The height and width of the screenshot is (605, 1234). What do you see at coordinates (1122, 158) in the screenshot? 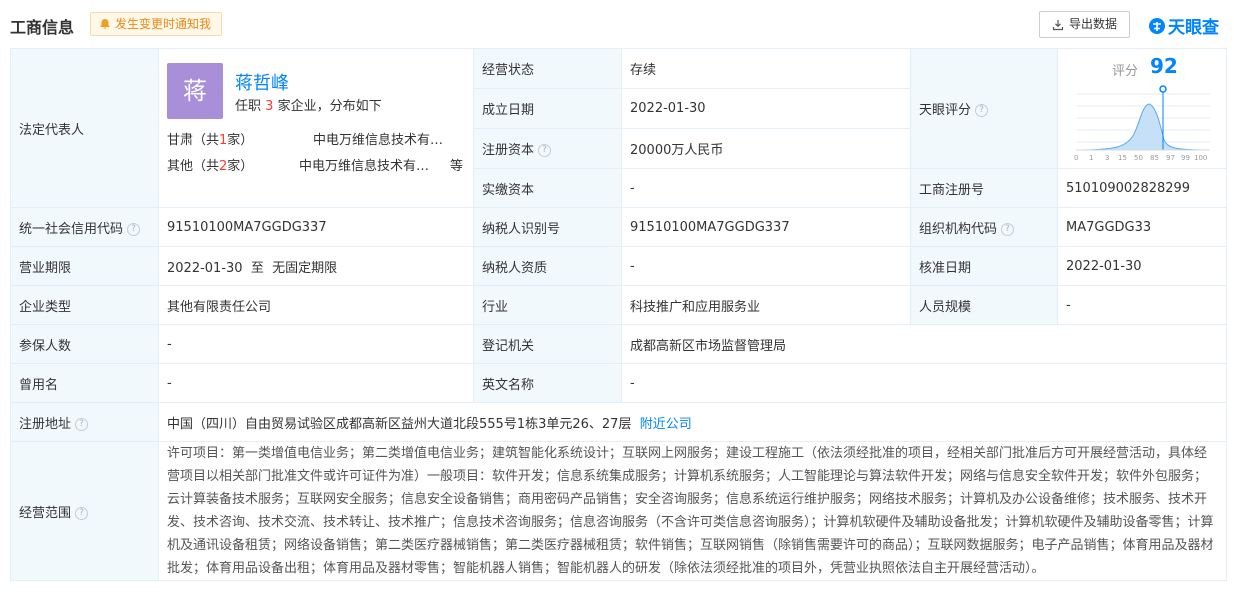
I see `tick-label: 15` at bounding box center [1122, 158].